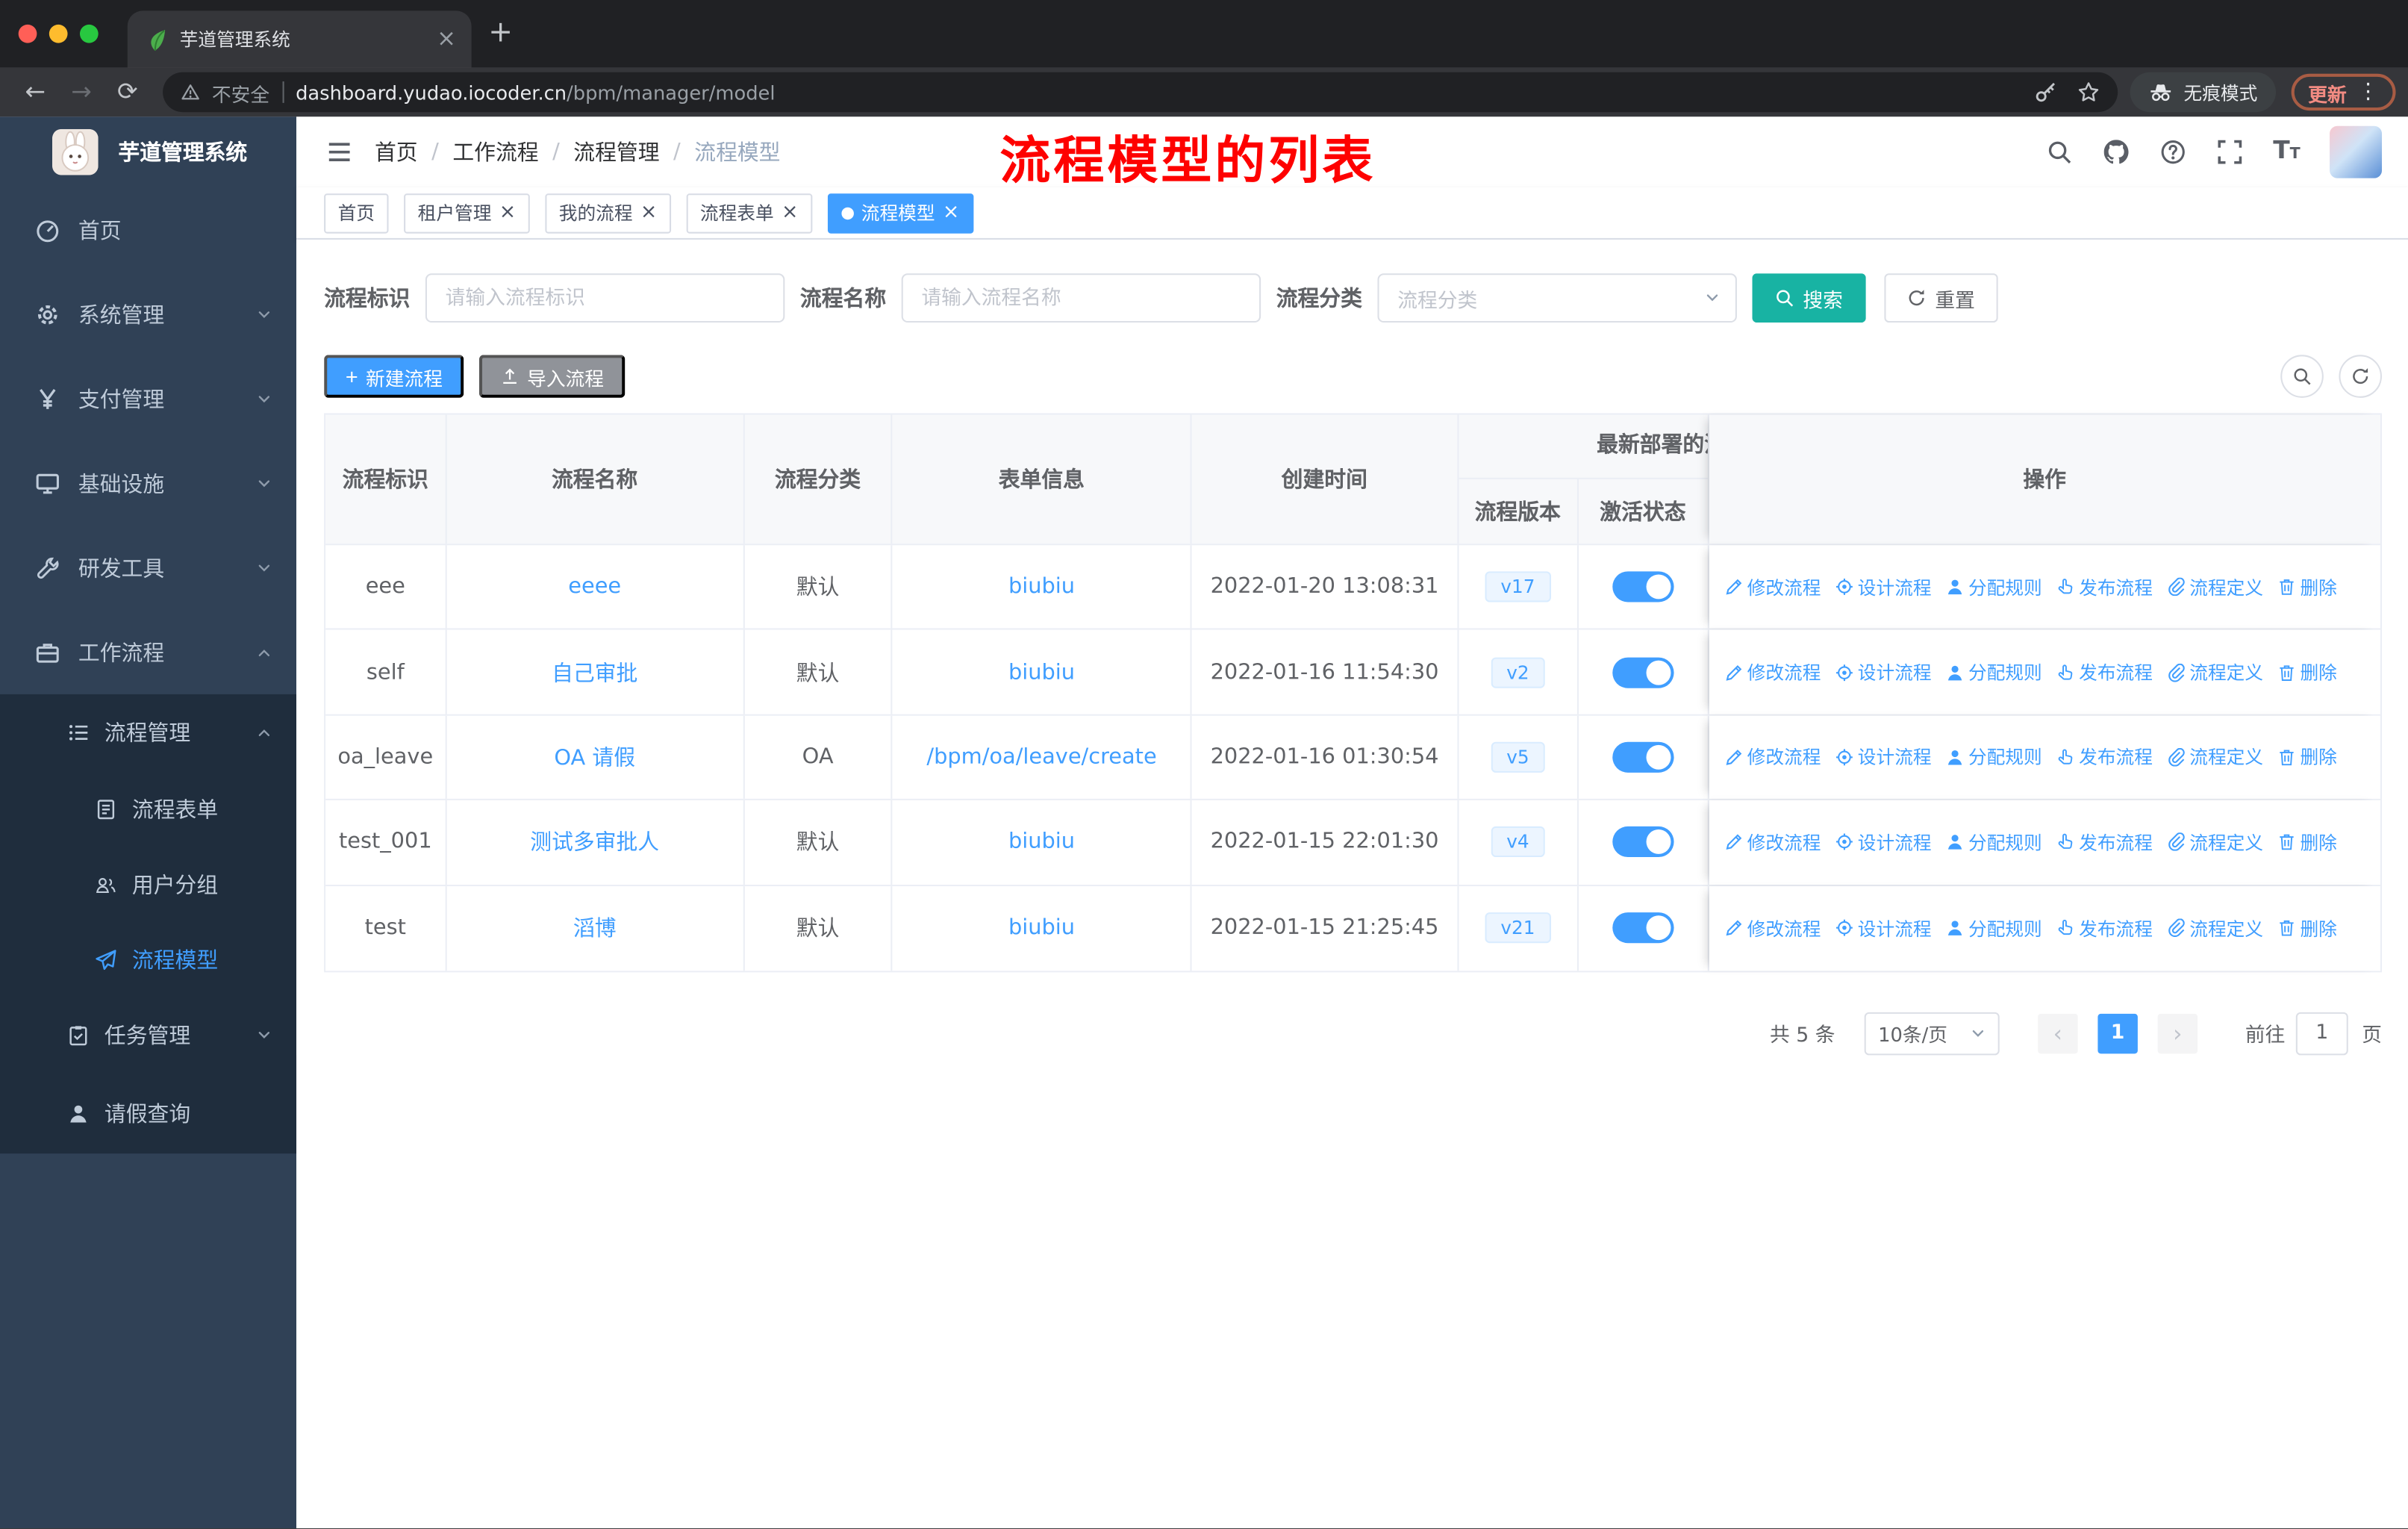  Describe the element at coordinates (2116, 152) in the screenshot. I see `github-button` at that location.